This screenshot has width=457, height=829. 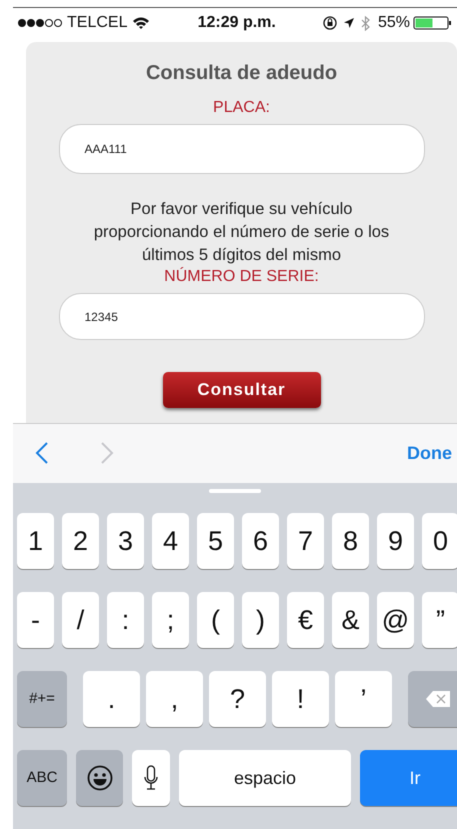 What do you see at coordinates (365, 23) in the screenshot?
I see `bluetooth-icon` at bounding box center [365, 23].